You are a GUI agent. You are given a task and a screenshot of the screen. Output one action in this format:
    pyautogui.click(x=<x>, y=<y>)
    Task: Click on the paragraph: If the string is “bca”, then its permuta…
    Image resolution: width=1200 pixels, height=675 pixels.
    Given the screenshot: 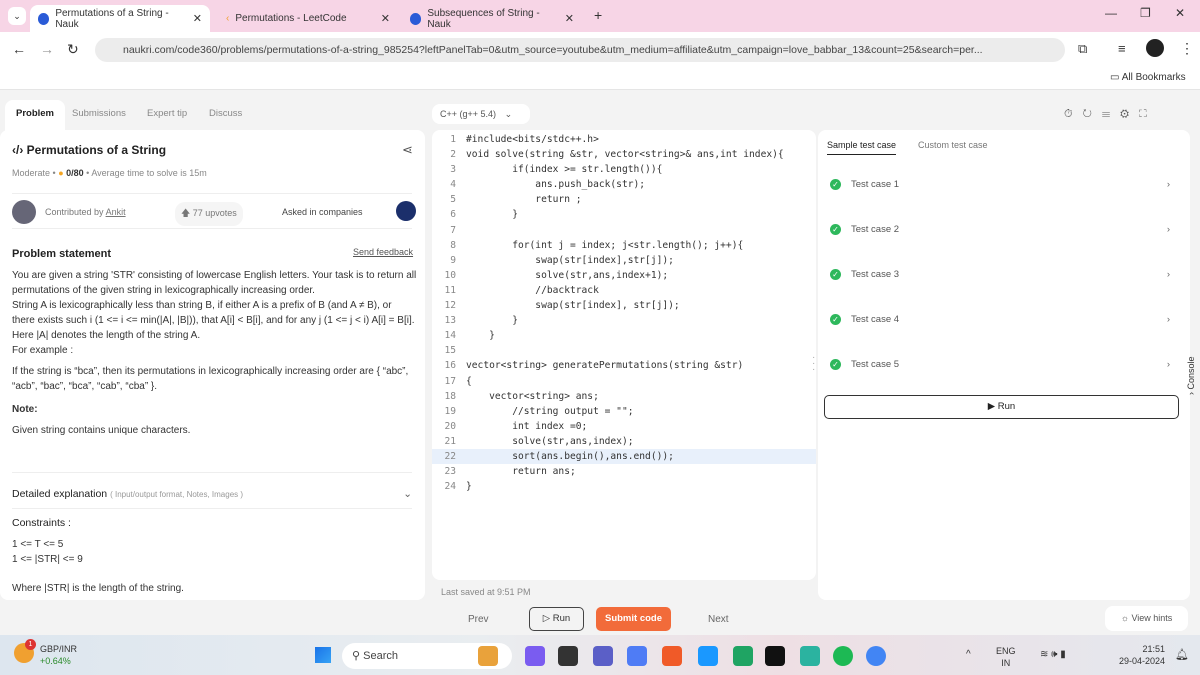 What is the action you would take?
    pyautogui.click(x=210, y=379)
    